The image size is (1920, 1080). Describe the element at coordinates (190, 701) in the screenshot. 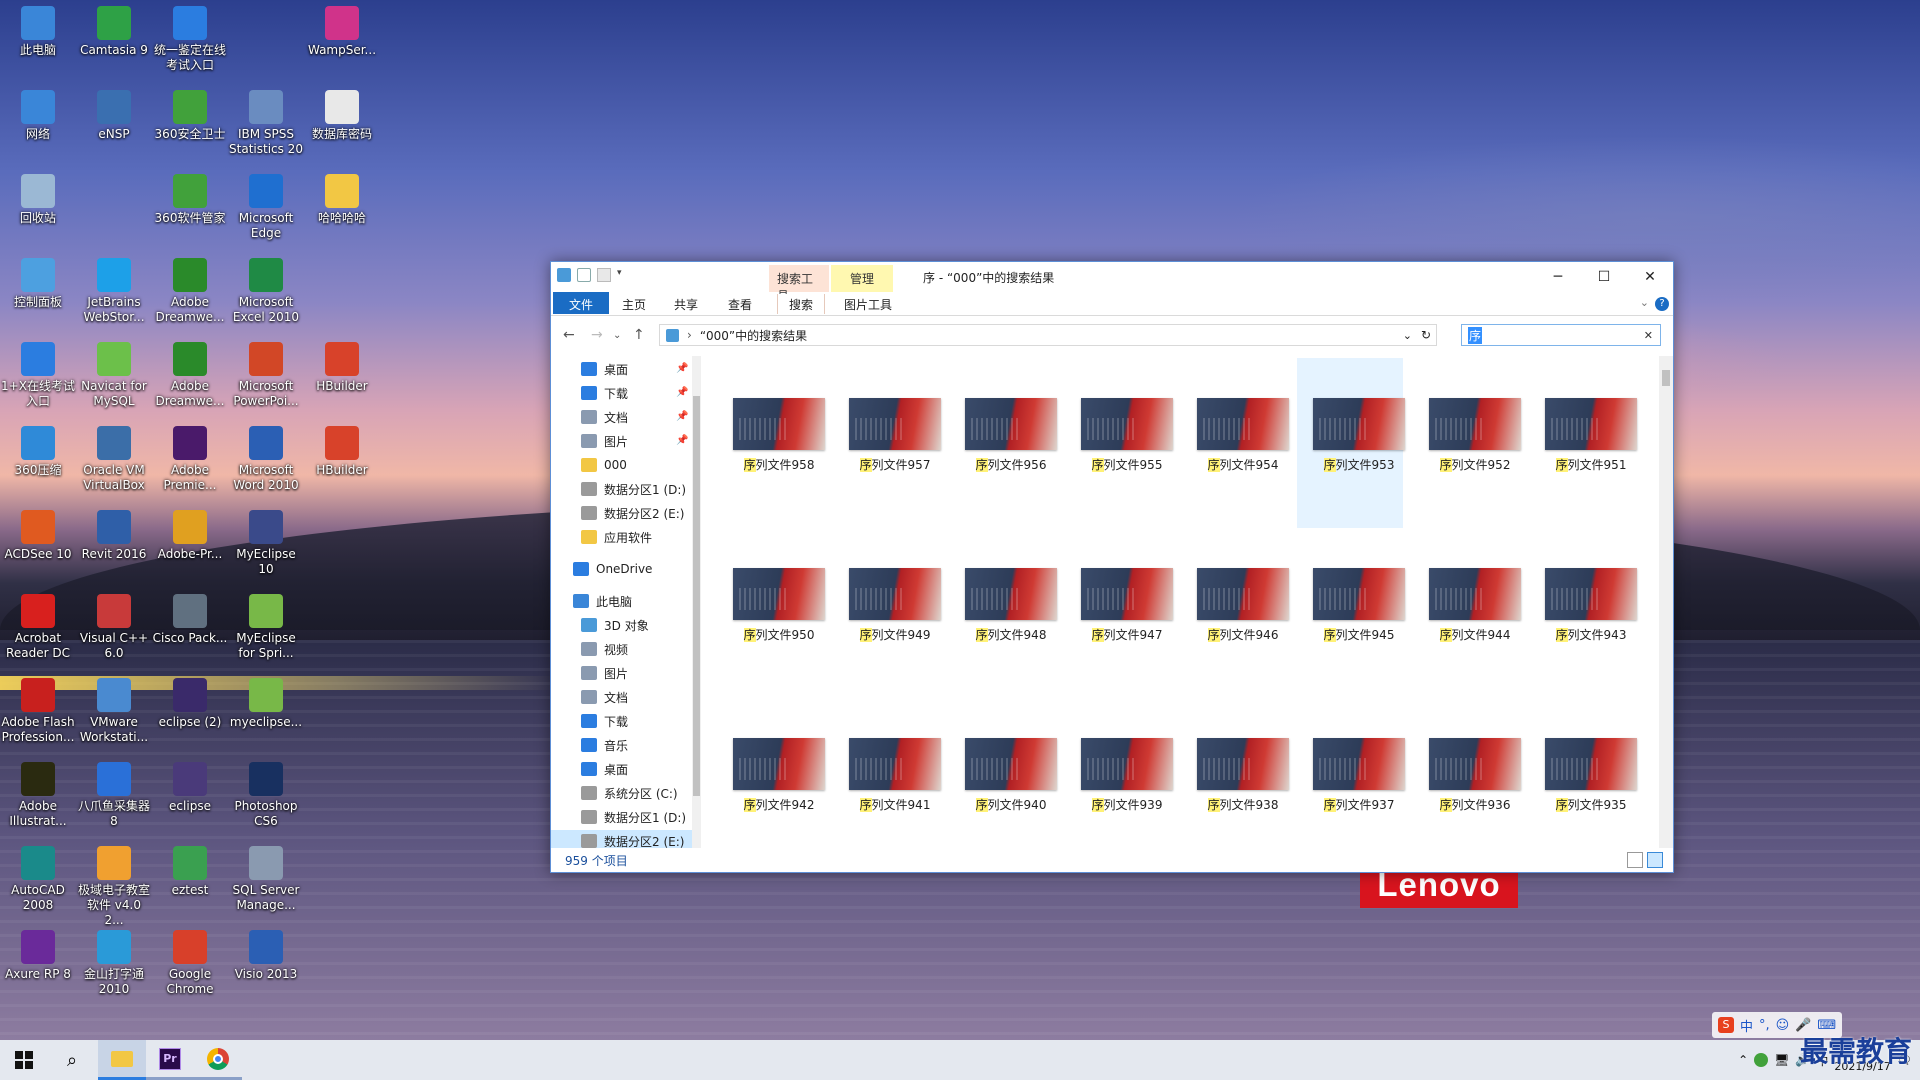

I see `desktop-shortcut: eclipse (2)` at that location.